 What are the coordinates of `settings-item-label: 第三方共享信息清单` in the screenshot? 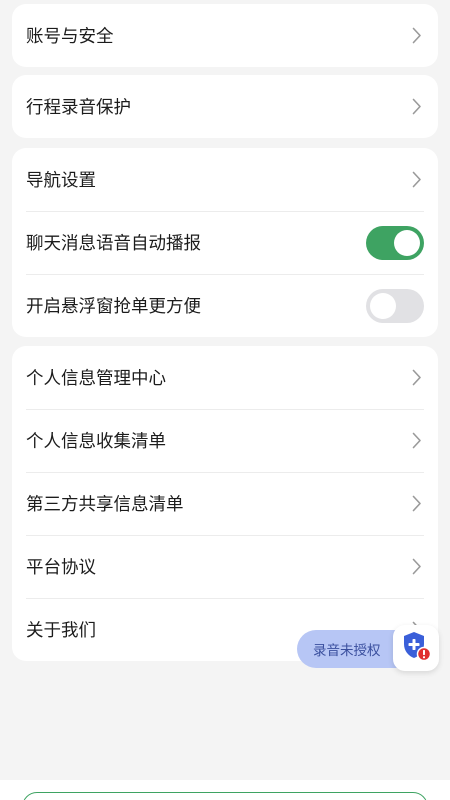 It's located at (105, 505).